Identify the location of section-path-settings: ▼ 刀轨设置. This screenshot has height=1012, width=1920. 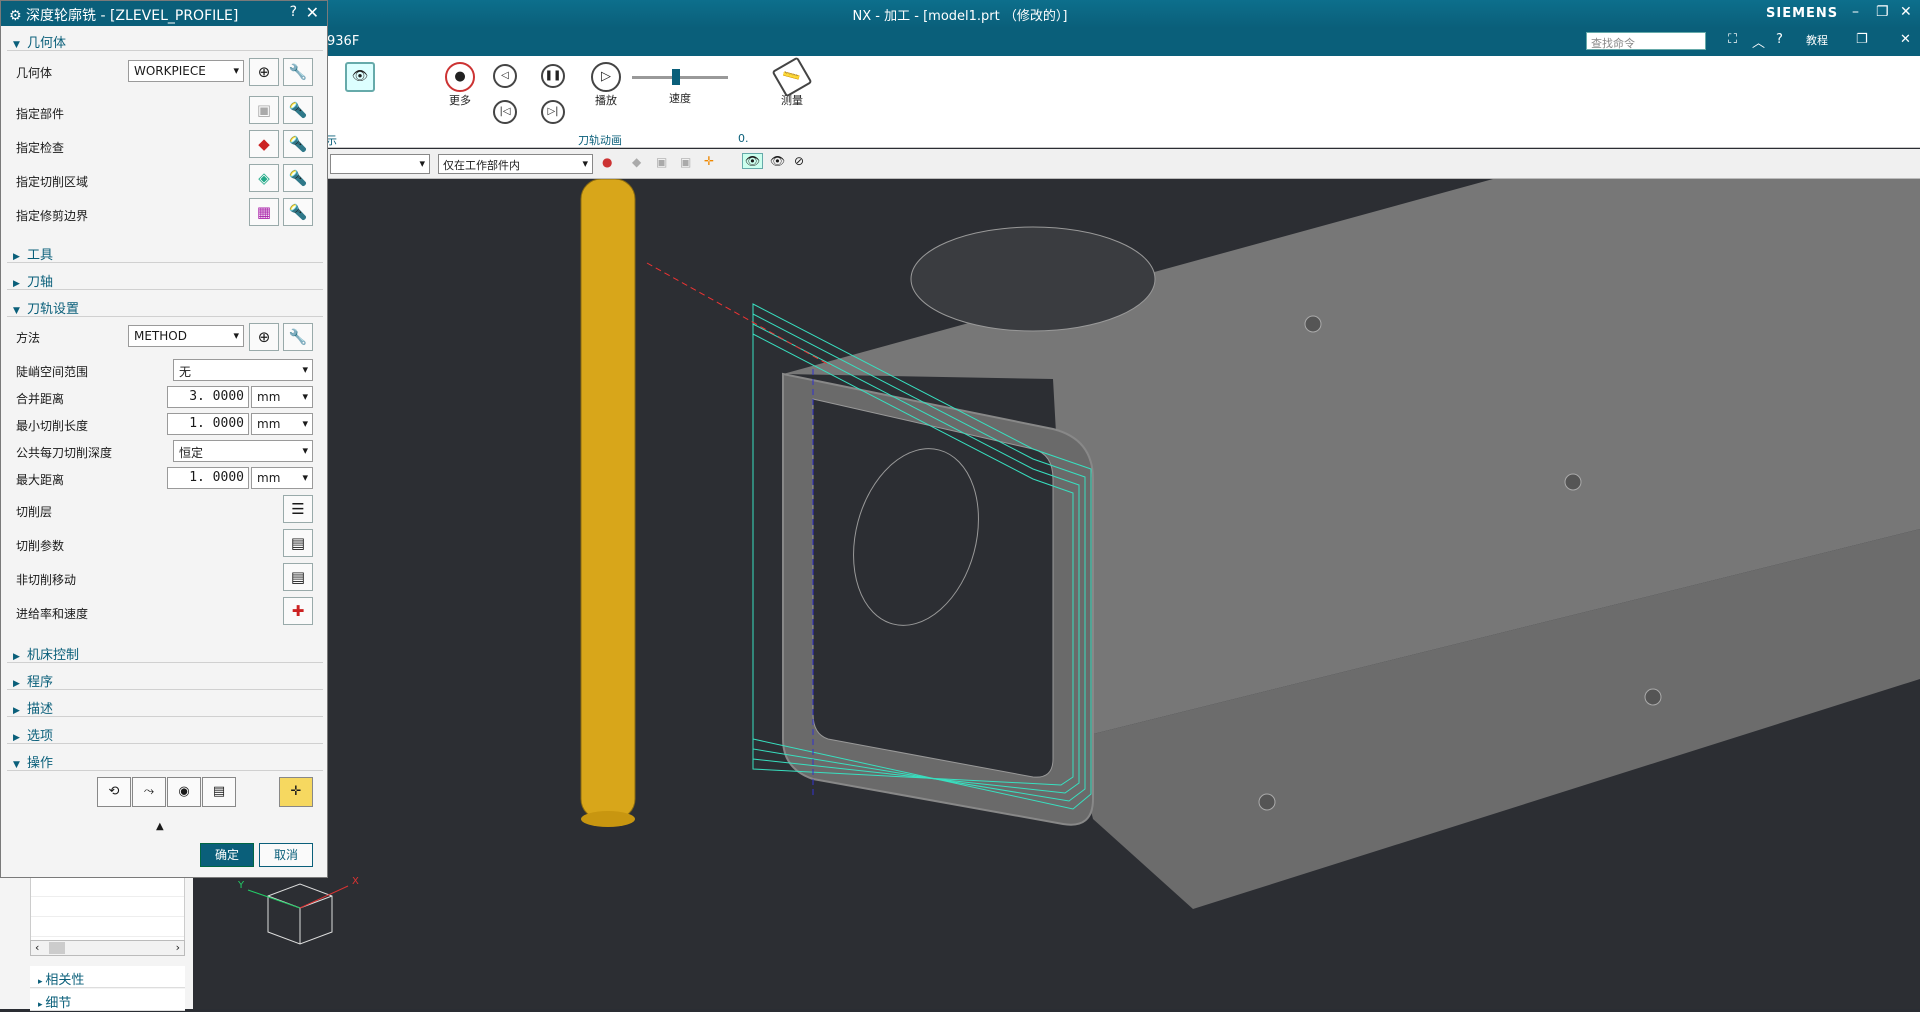
(165, 306).